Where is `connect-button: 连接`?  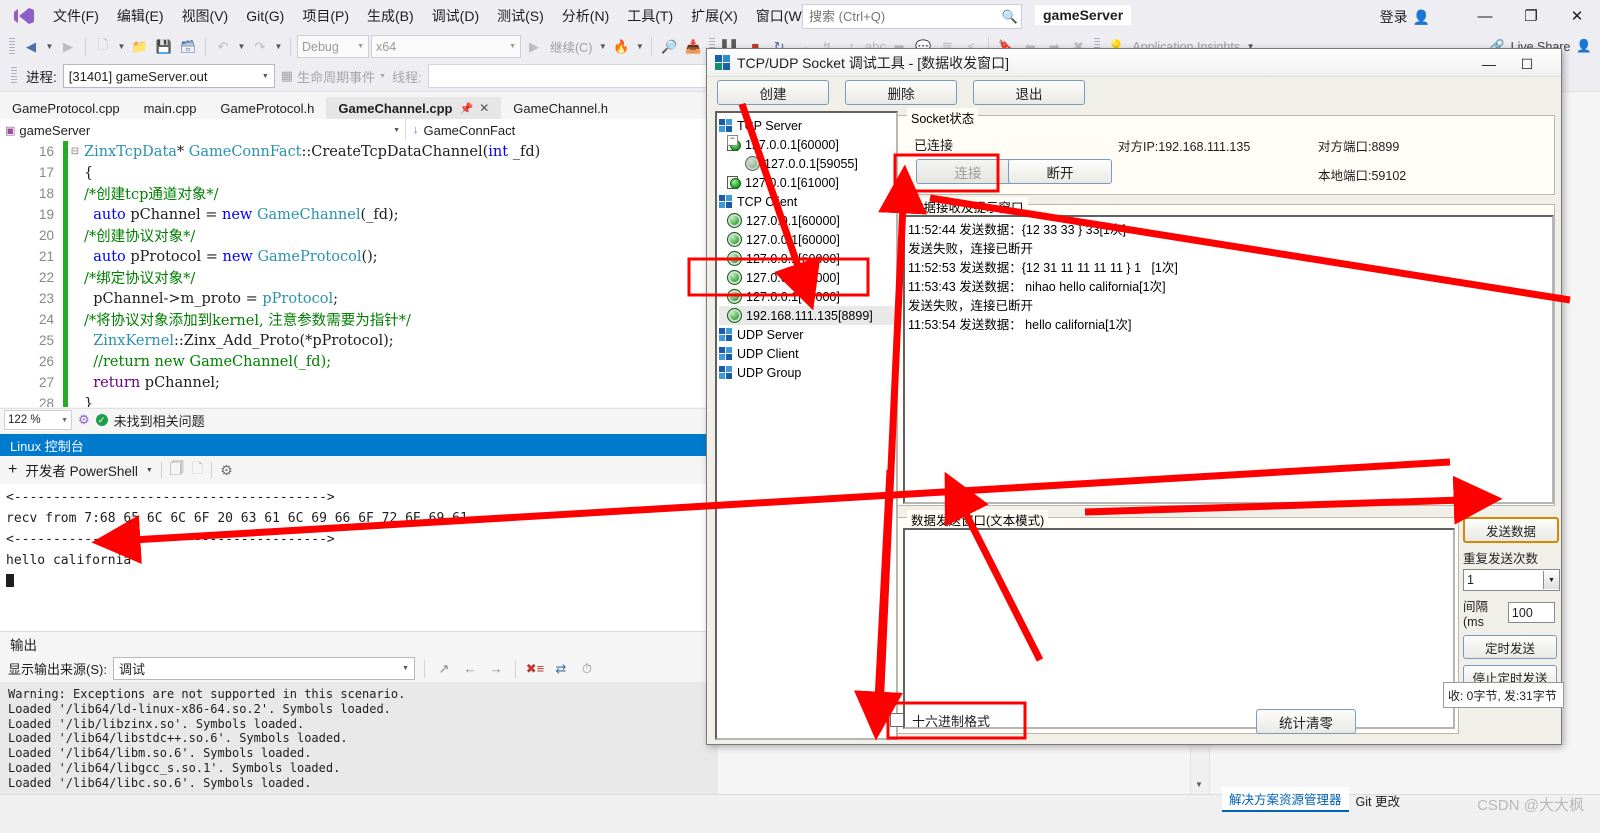
connect-button: 连接 is located at coordinates (968, 171).